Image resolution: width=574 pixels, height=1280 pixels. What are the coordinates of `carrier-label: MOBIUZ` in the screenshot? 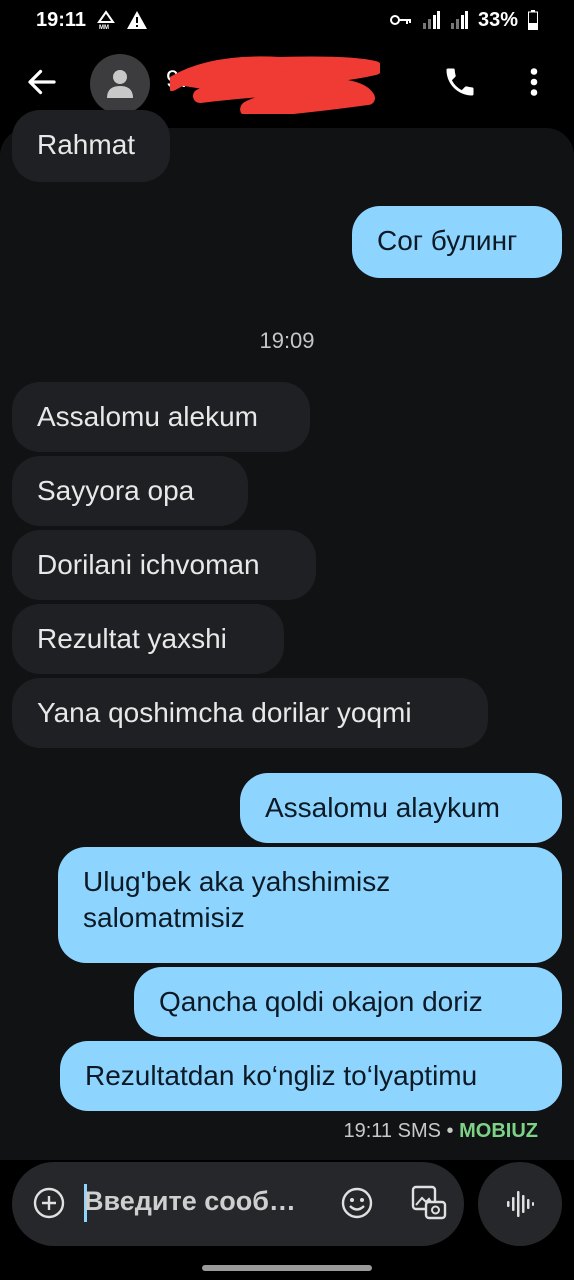 It's located at (498, 1131).